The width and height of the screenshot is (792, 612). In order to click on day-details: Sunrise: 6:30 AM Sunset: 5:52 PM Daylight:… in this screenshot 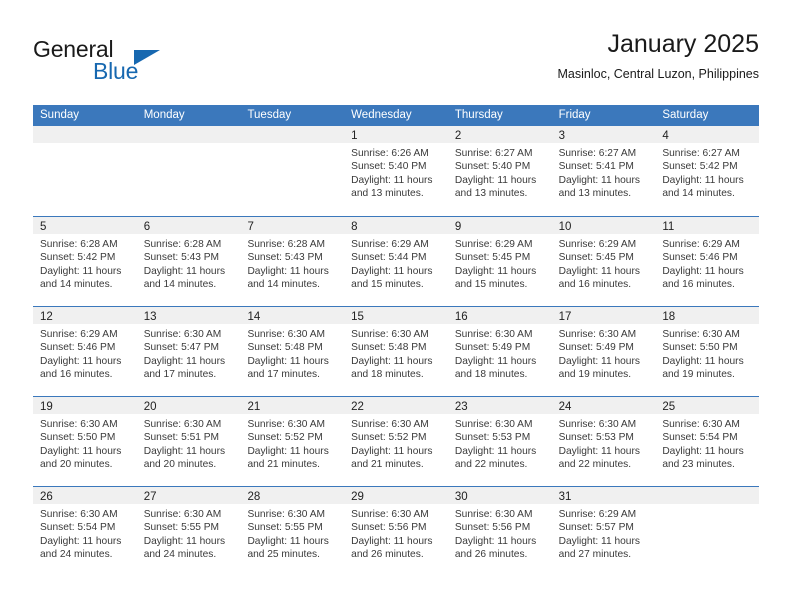, I will do `click(396, 443)`.